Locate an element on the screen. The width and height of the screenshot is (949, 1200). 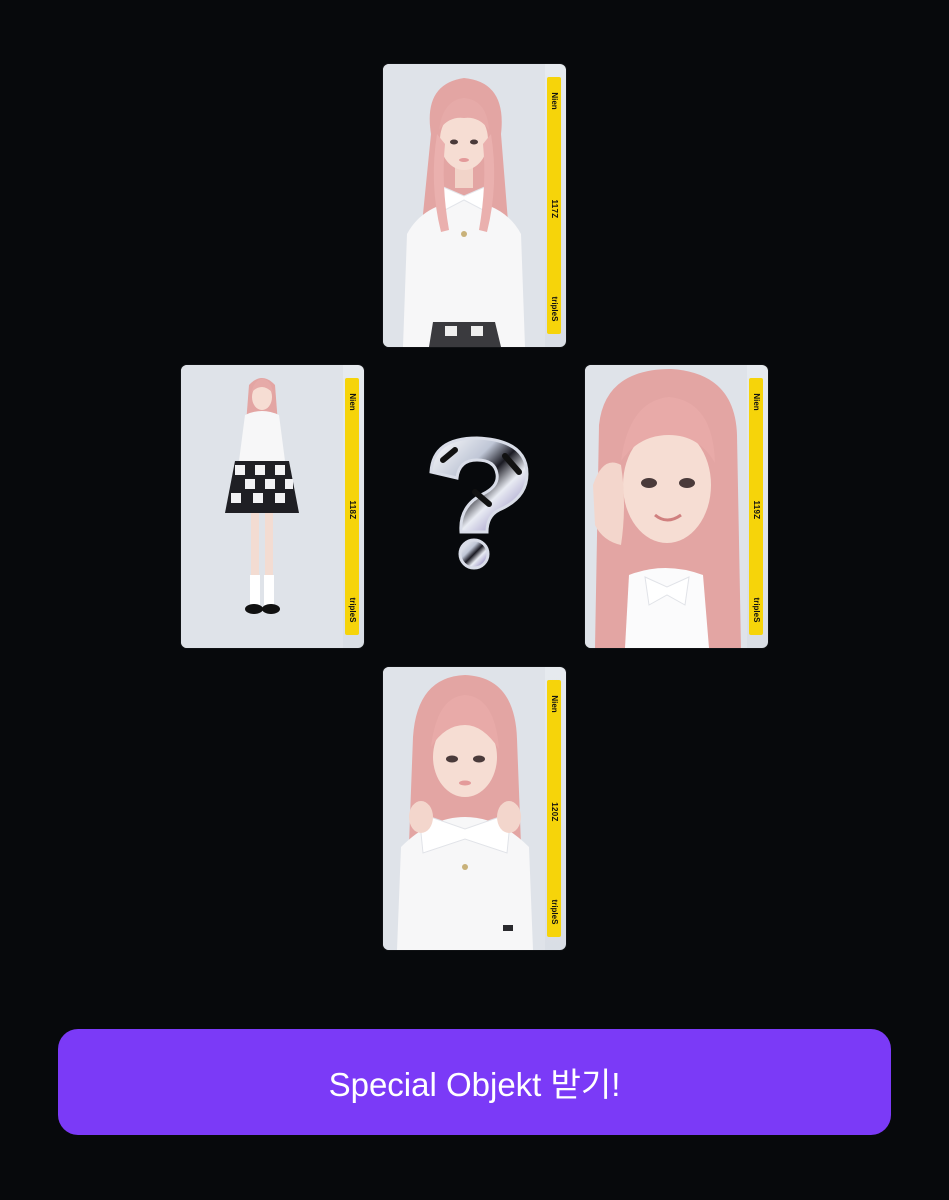
objekt-card-left: Nien 118Z tripleS is located at coordinates (272, 506).